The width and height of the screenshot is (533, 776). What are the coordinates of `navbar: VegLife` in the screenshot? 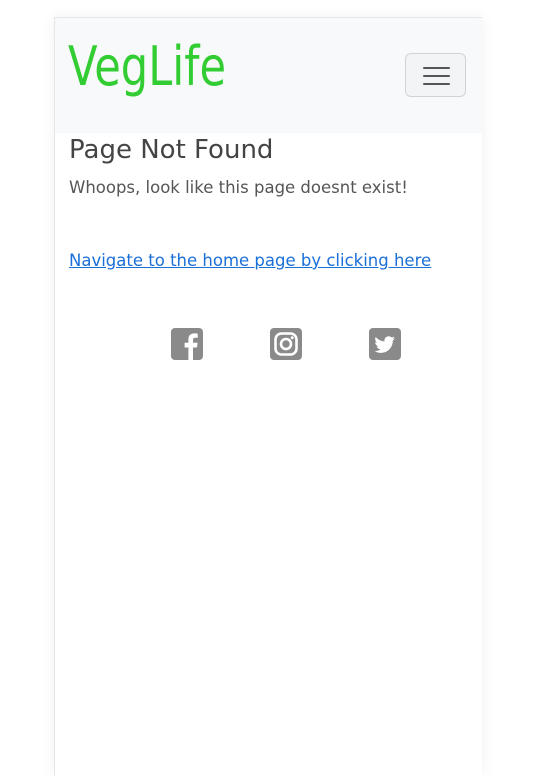 It's located at (268, 75).